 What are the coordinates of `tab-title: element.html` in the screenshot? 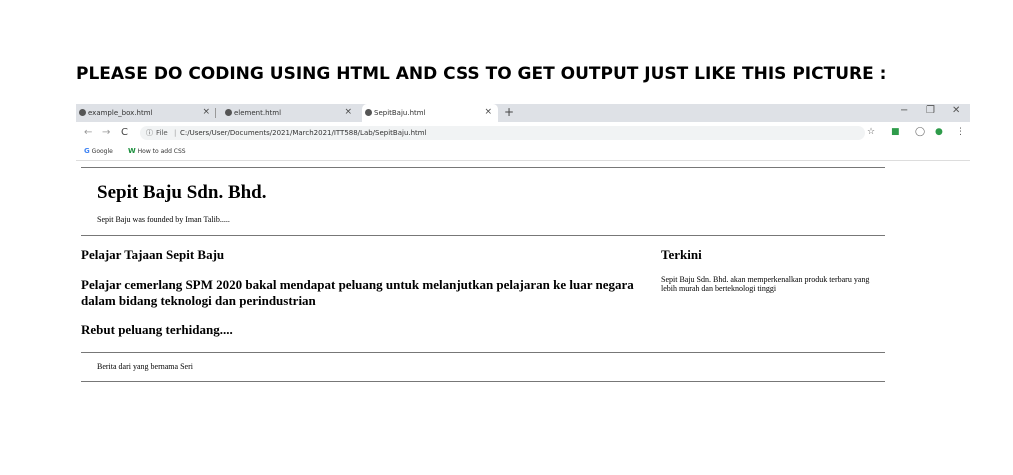 It's located at (258, 113).